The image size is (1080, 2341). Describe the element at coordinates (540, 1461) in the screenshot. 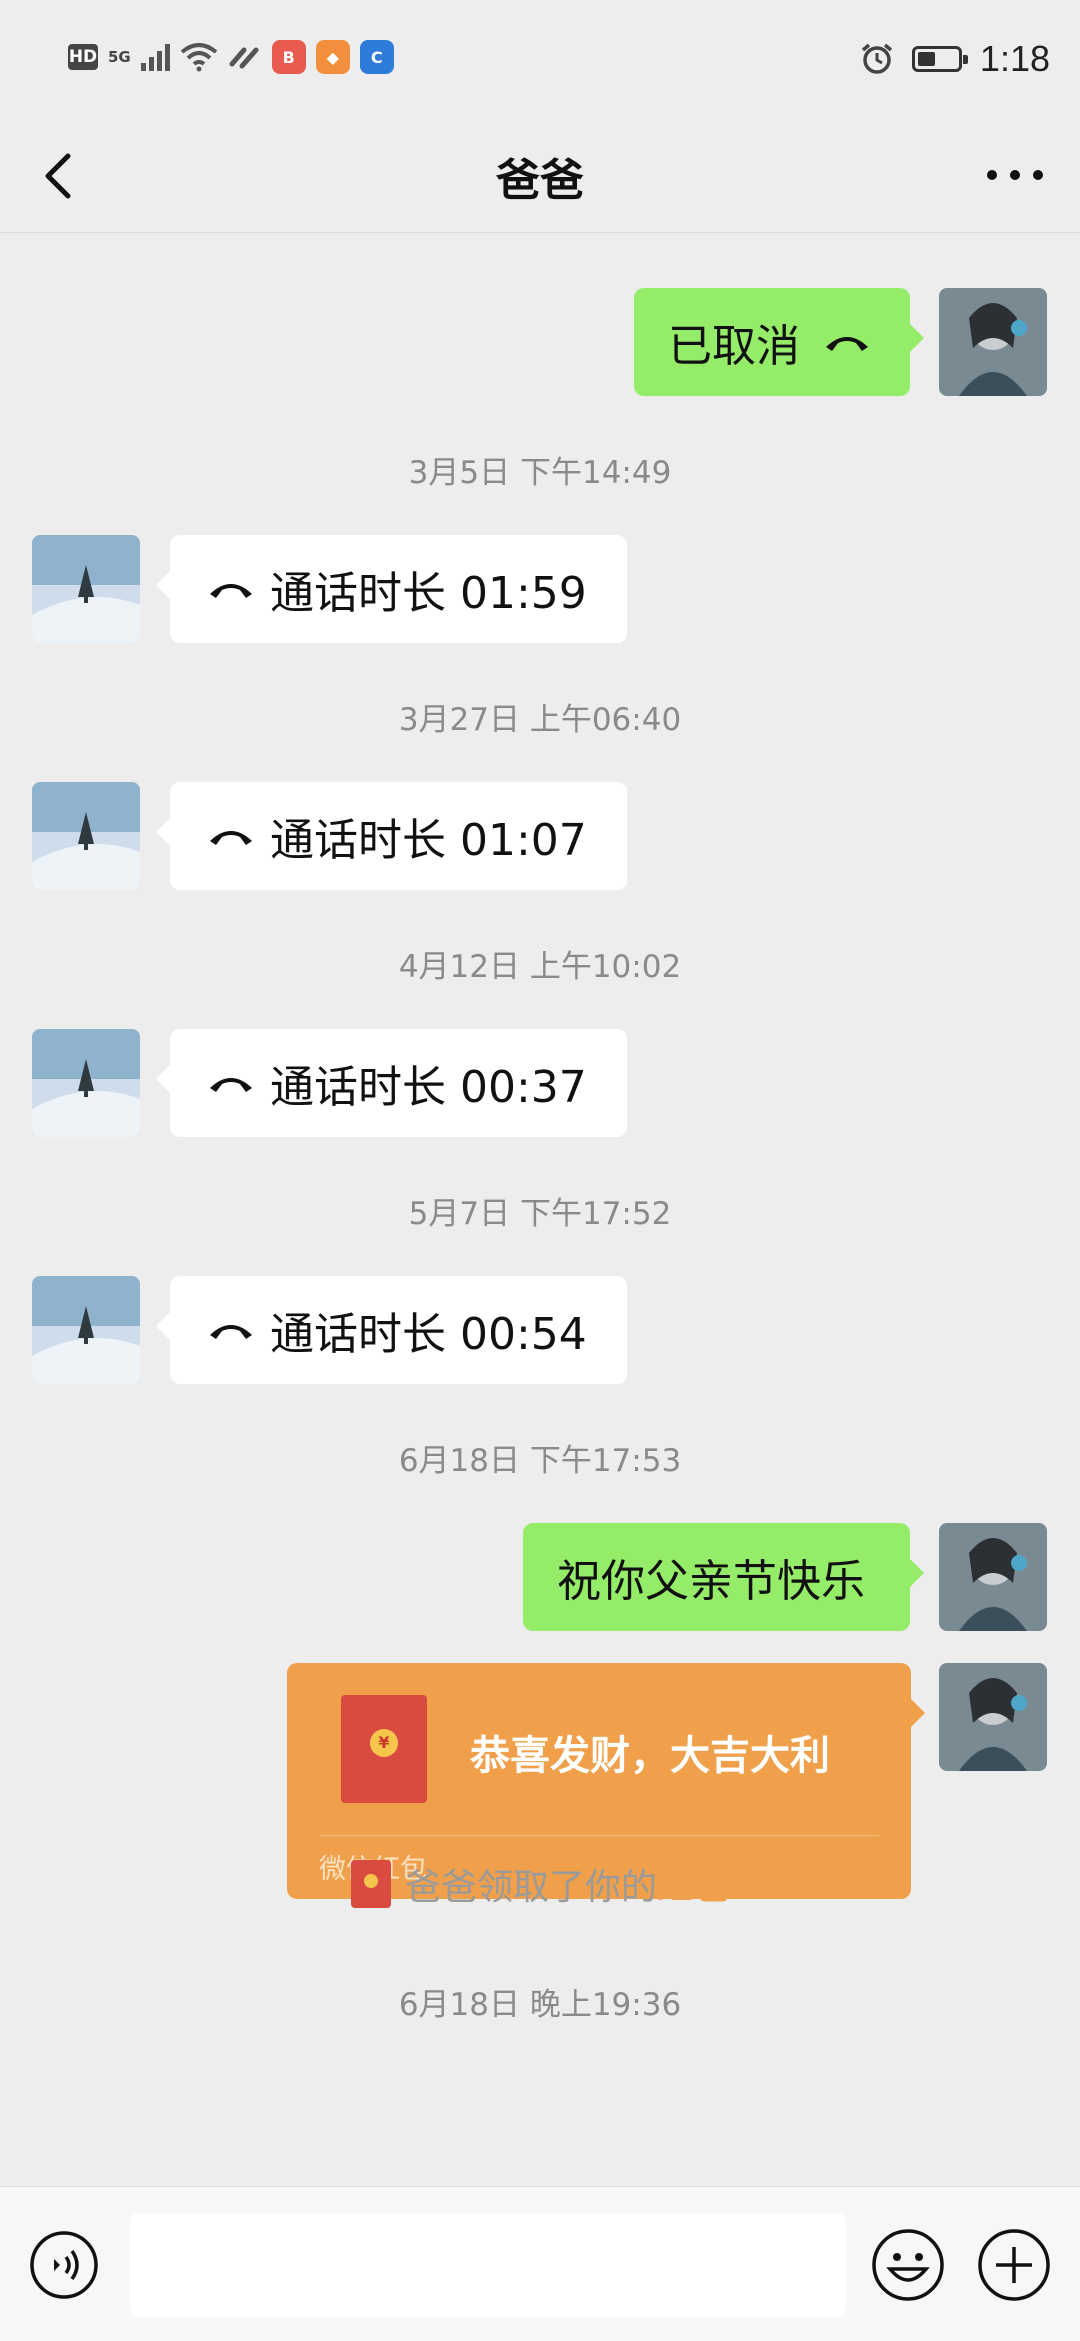

I see `message-timestamp: 6月18日 下午17:53` at that location.